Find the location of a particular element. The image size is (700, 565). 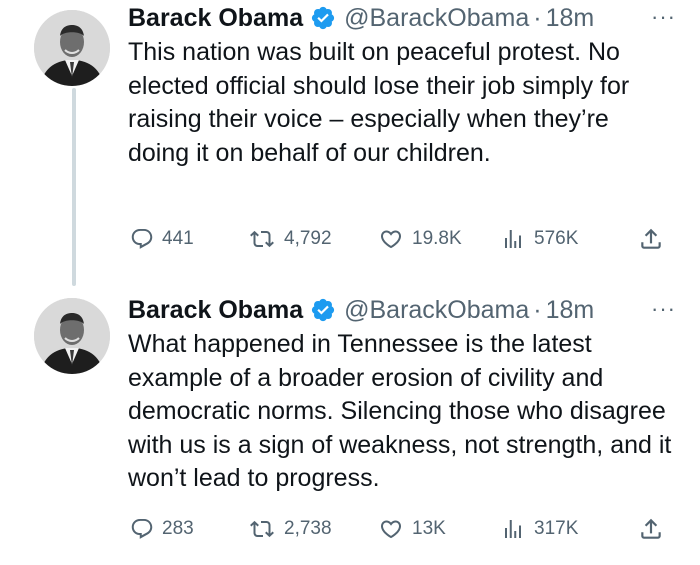

views-count: 576K is located at coordinates (556, 238).